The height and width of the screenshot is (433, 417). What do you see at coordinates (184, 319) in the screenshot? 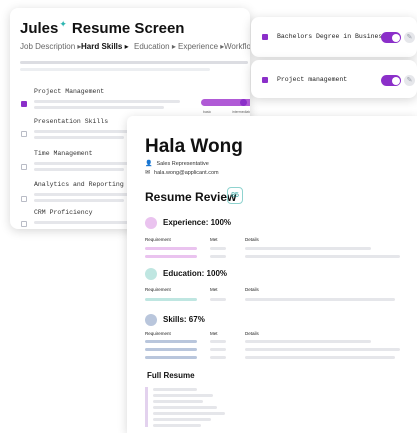
I see `section-title: Skills: 67%` at bounding box center [184, 319].